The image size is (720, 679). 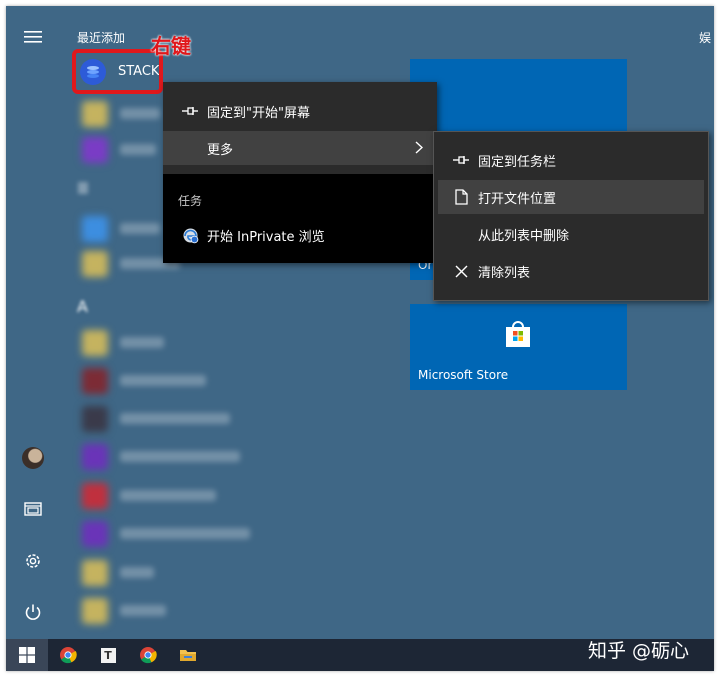 I want to click on watermark: 知乎 @砺心, so click(x=639, y=651).